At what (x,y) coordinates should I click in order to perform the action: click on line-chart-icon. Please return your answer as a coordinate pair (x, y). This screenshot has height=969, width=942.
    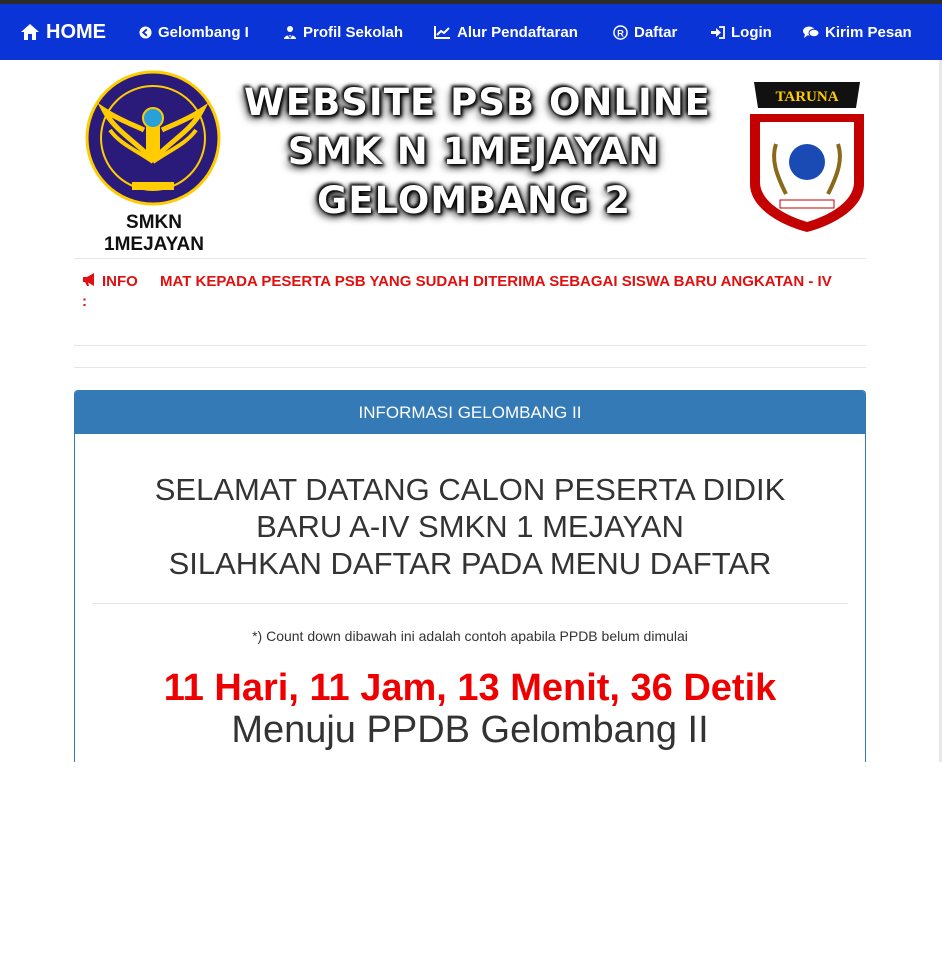
    Looking at the image, I should click on (442, 32).